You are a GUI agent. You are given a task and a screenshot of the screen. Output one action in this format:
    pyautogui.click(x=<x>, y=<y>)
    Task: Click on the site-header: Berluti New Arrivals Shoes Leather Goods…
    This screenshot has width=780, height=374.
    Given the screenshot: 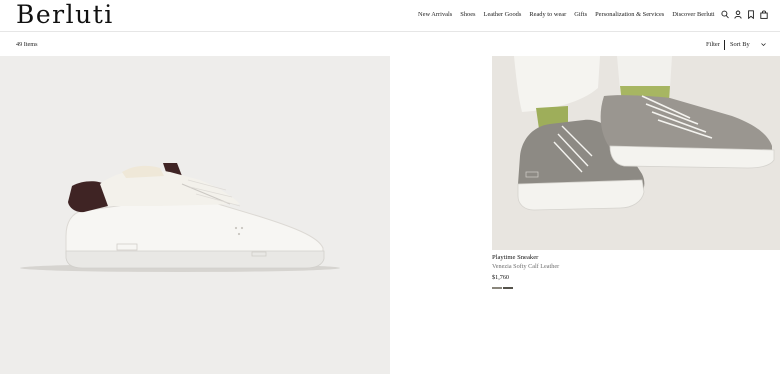 What is the action you would take?
    pyautogui.click(x=390, y=16)
    